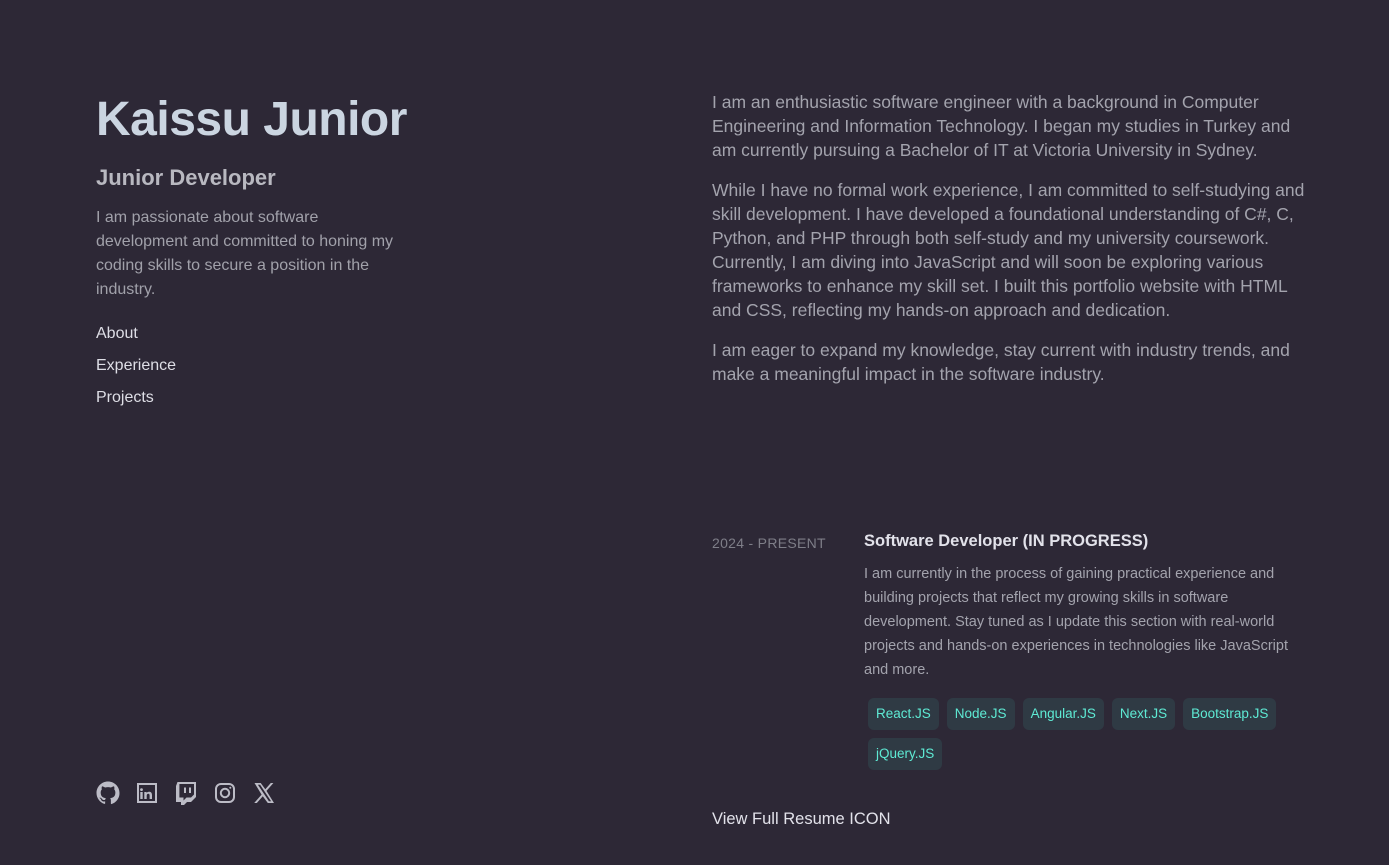 Image resolution: width=1389 pixels, height=865 pixels. Describe the element at coordinates (186, 177) in the screenshot. I see `profile-role: Junior Developer` at that location.